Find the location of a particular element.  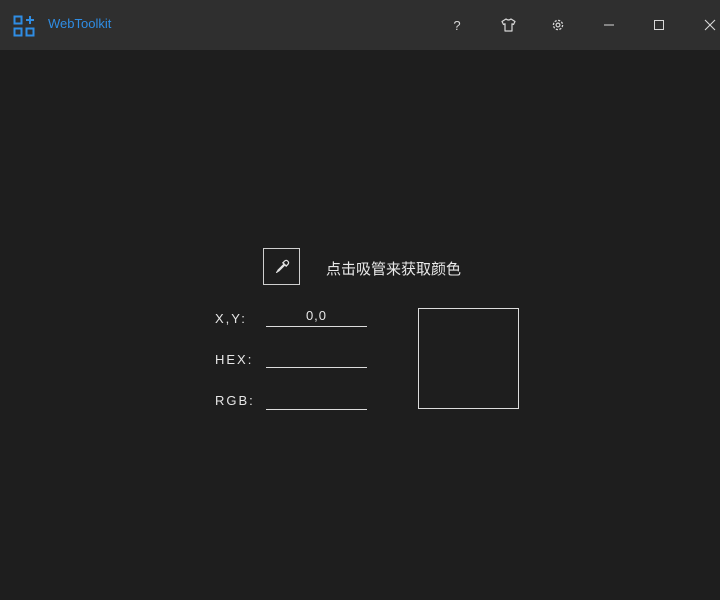

settings-button is located at coordinates (558, 25).